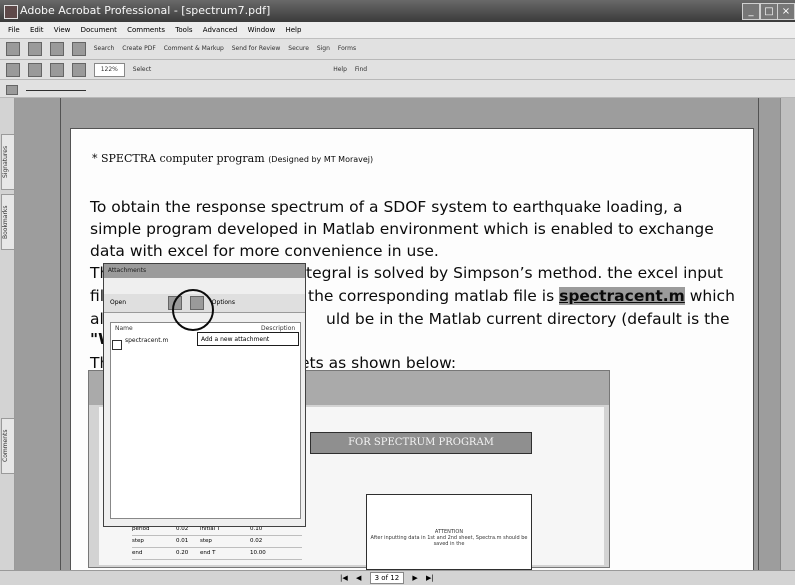 This screenshot has height=585, width=795. What do you see at coordinates (14, 30) in the screenshot?
I see `menu-file: File` at bounding box center [14, 30].